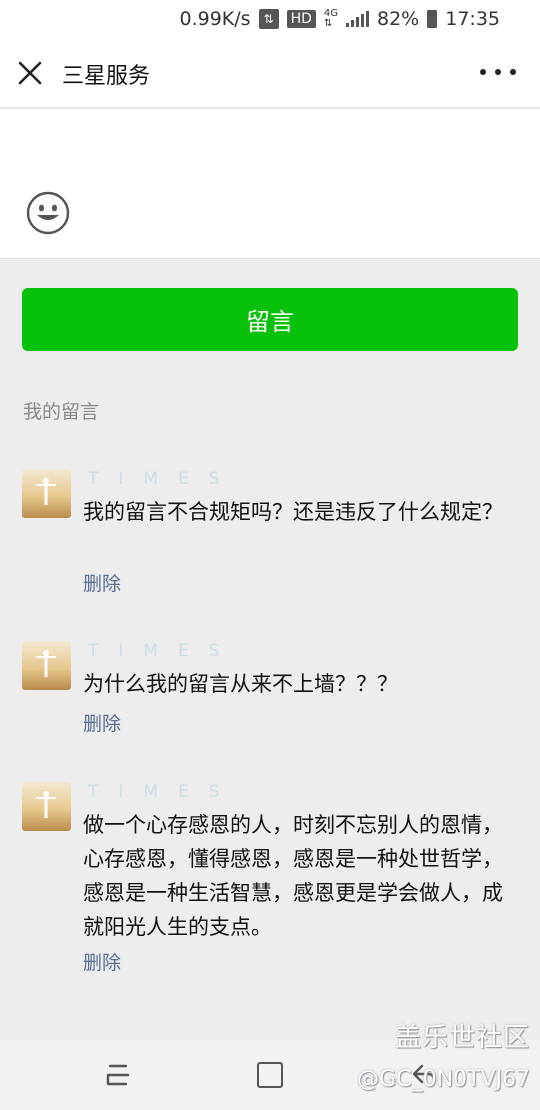  Describe the element at coordinates (270, 1075) in the screenshot. I see `home-icon` at that location.